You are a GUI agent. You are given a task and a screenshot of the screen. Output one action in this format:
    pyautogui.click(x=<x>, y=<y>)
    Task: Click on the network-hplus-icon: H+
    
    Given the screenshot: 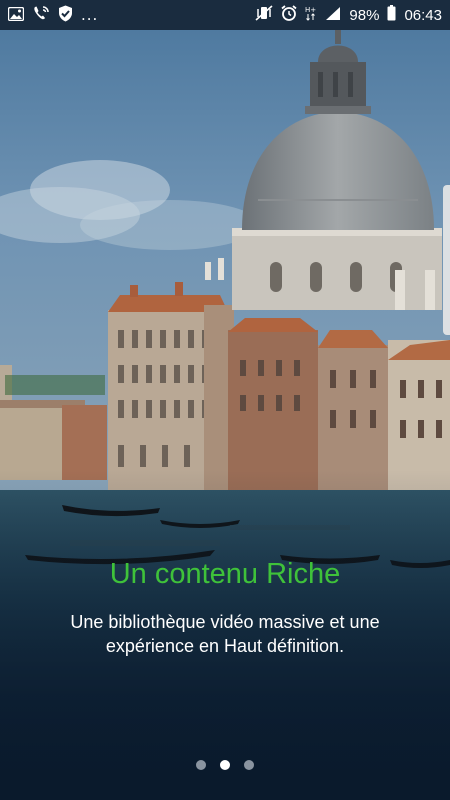 What is the action you would take?
    pyautogui.click(x=311, y=15)
    